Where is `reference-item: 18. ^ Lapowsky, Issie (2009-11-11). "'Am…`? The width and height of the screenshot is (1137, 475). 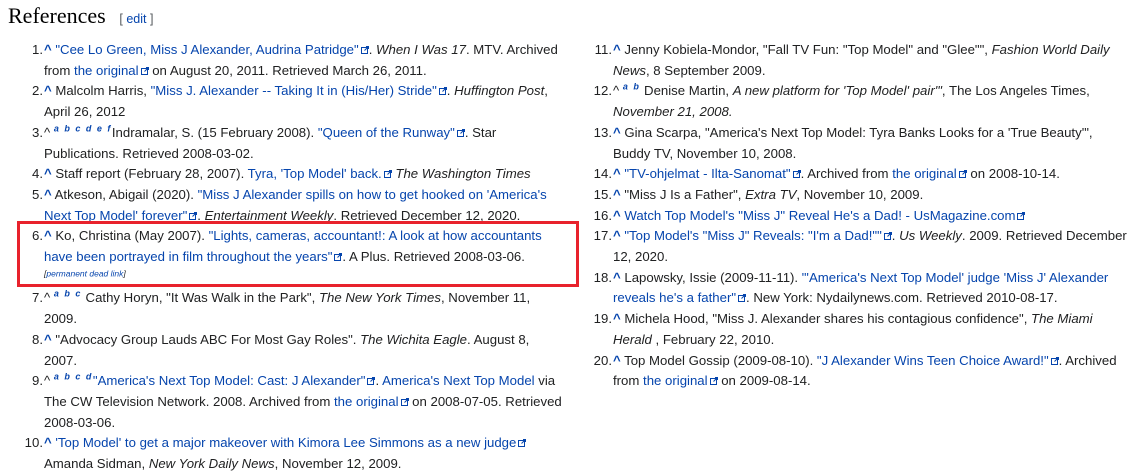 reference-item: 18. ^ Lapowsky, Issie (2009-11-11). "'Am… is located at coordinates (851, 287).